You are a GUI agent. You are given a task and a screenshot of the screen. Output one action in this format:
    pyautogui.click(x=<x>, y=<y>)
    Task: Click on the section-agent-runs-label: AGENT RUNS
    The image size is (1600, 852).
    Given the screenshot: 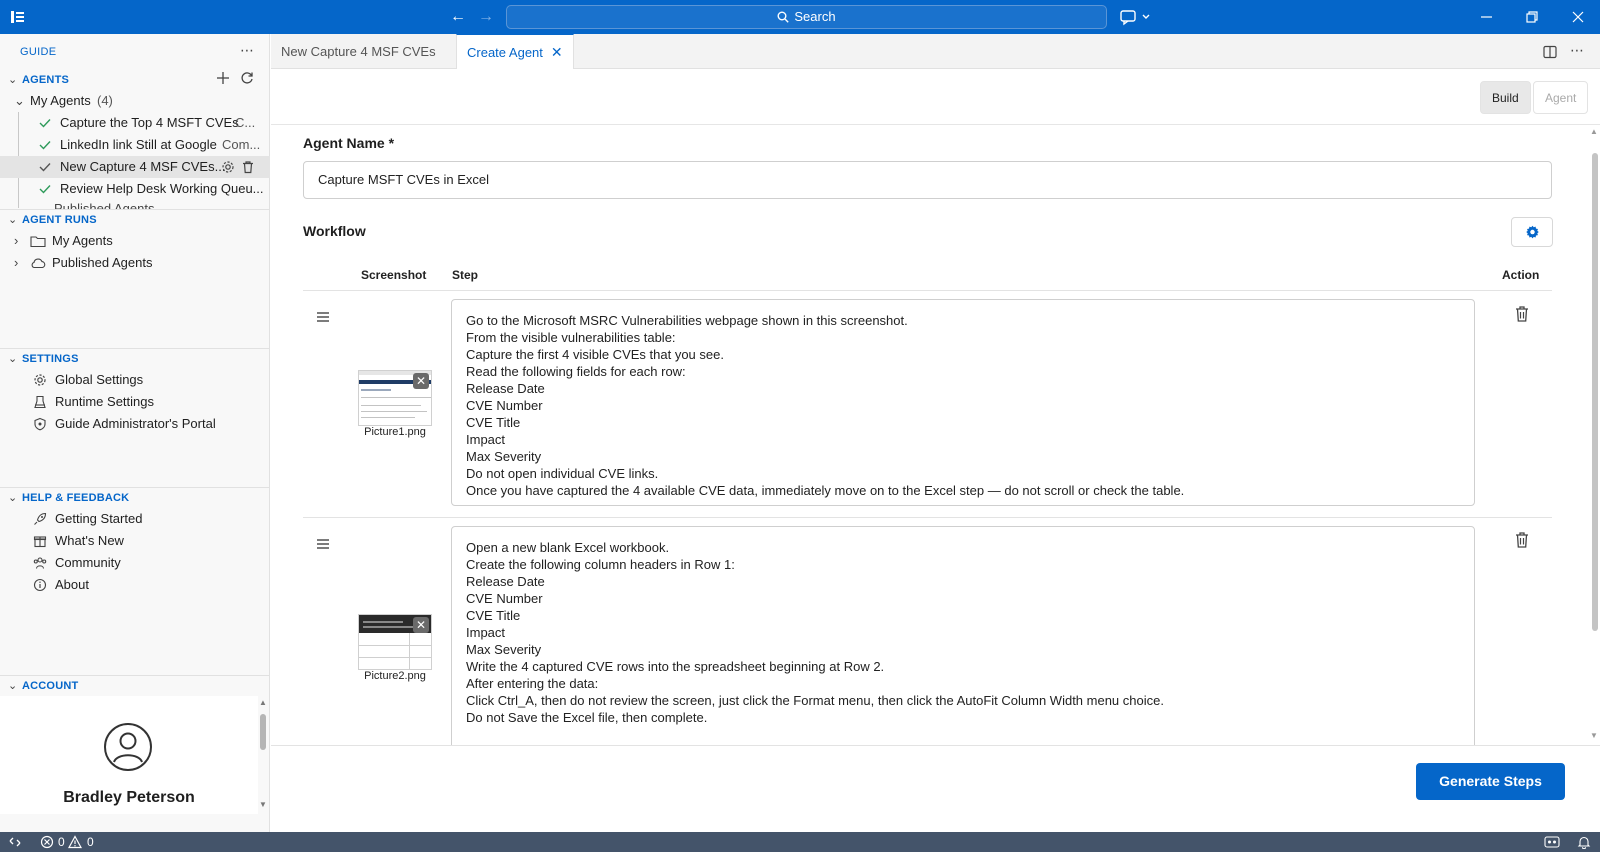 What is the action you would take?
    pyautogui.click(x=59, y=220)
    